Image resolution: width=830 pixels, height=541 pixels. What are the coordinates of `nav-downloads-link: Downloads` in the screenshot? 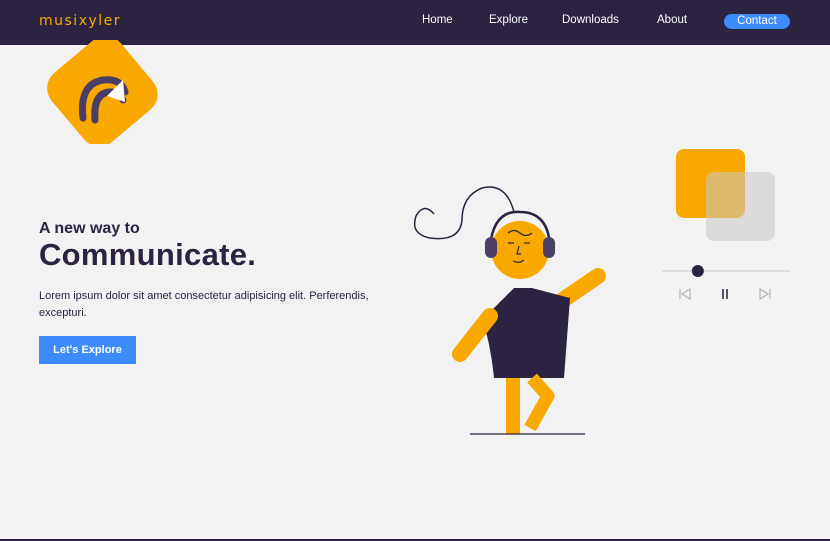 It's located at (590, 20).